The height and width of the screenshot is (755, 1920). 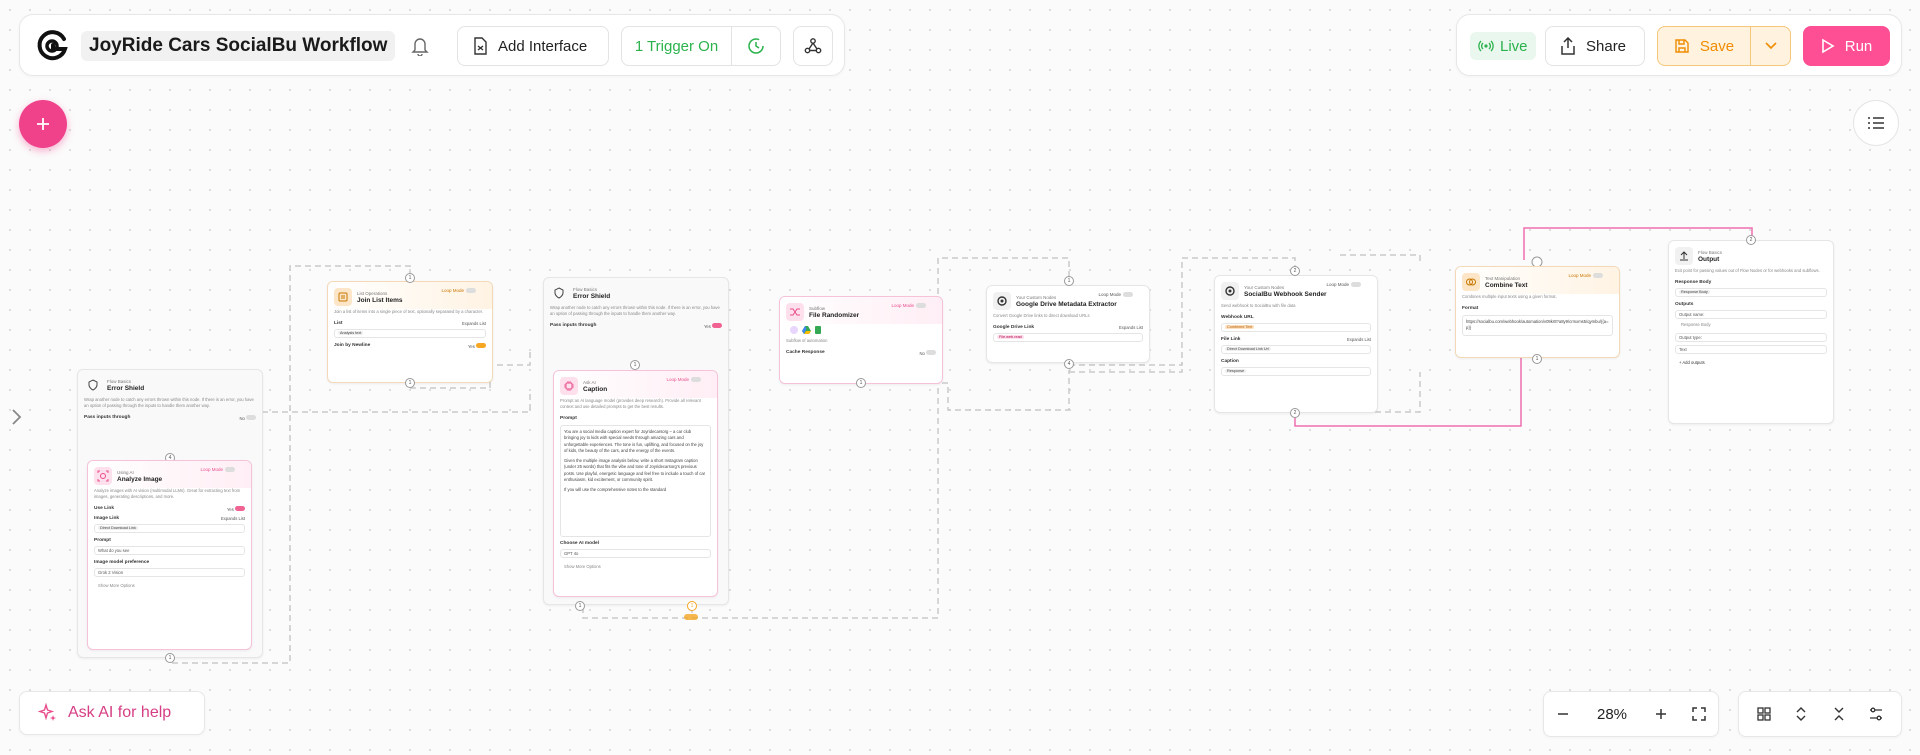 I want to click on response-body-input: Response Body, so click(x=1751, y=292).